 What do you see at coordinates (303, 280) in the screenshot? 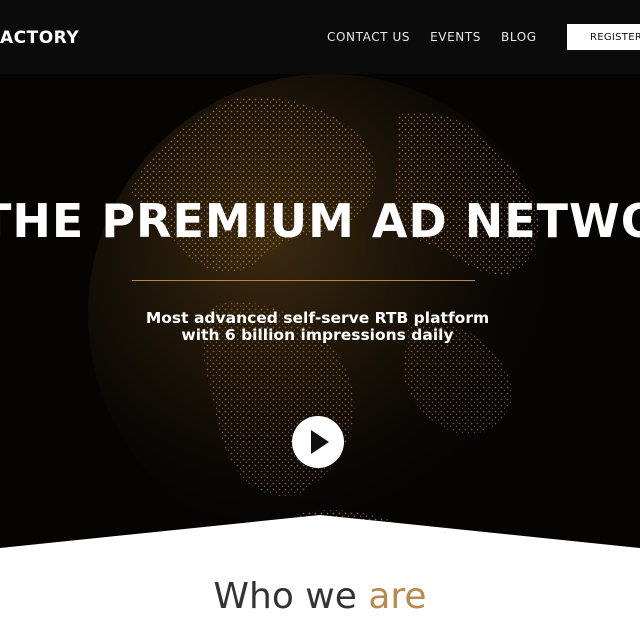
I see `hero-divider` at bounding box center [303, 280].